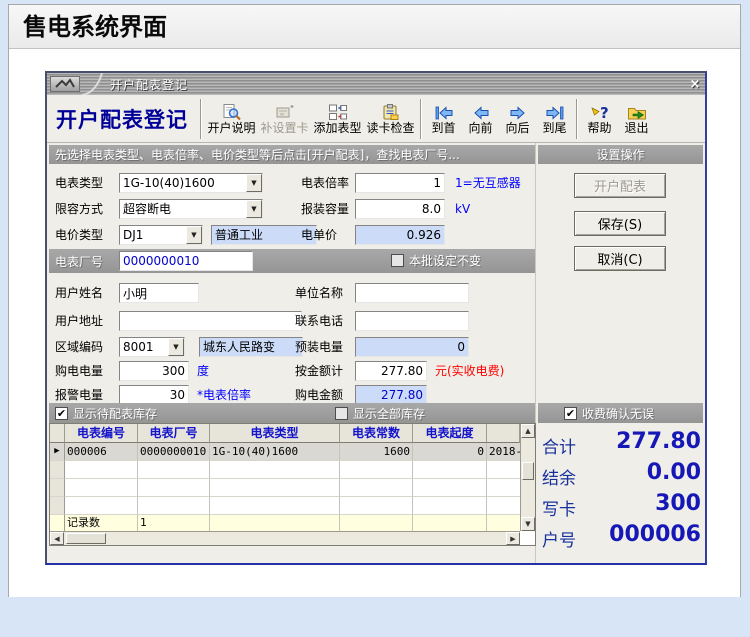 This screenshot has width=750, height=637. I want to click on column-header-constant: 电表常数, so click(376, 433).